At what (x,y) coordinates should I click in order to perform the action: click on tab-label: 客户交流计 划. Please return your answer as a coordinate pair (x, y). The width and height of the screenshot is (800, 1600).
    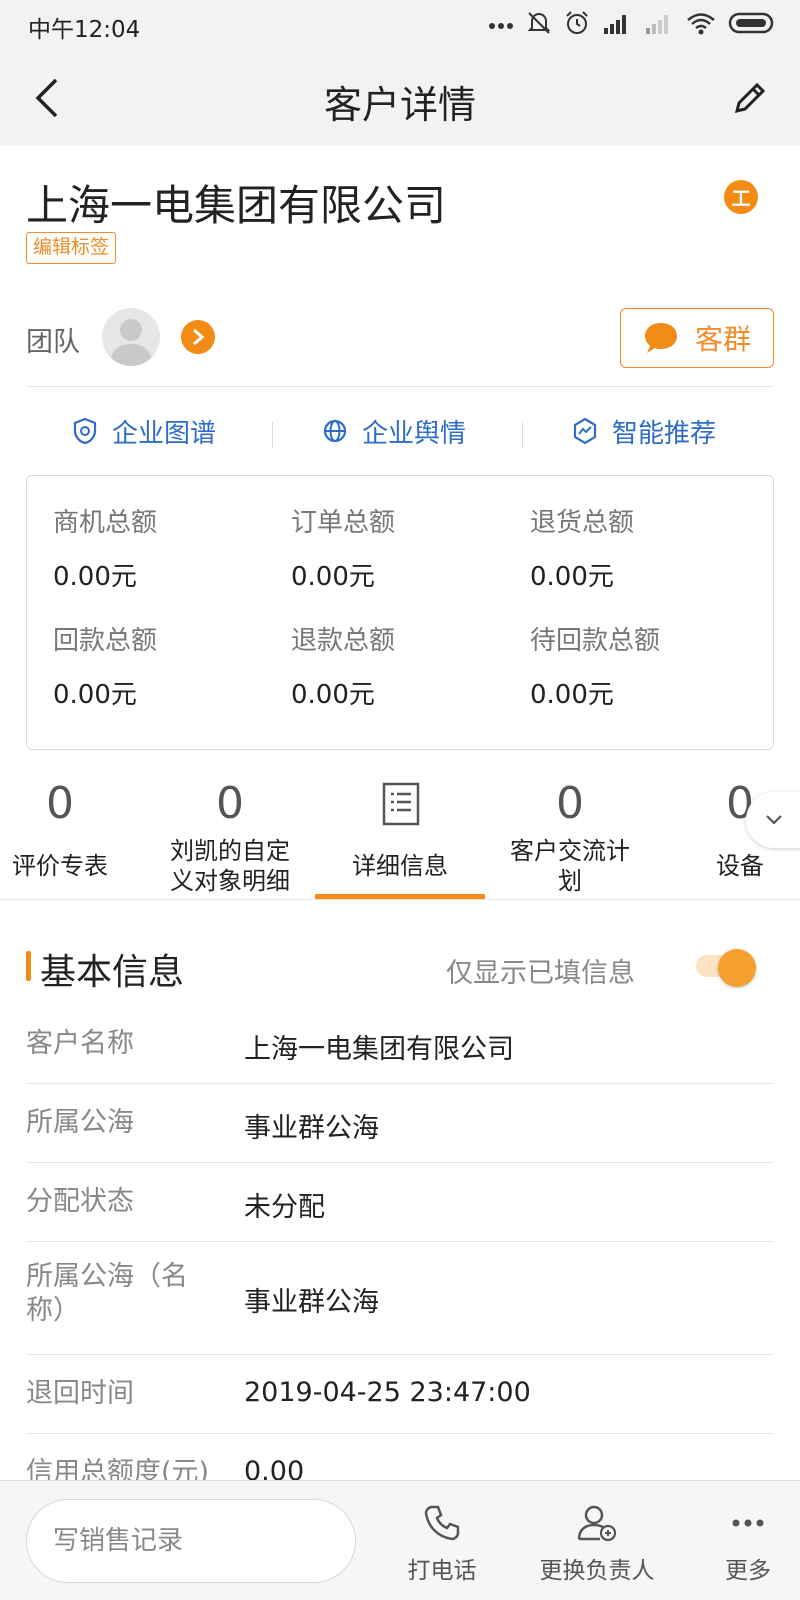
    Looking at the image, I should click on (570, 866).